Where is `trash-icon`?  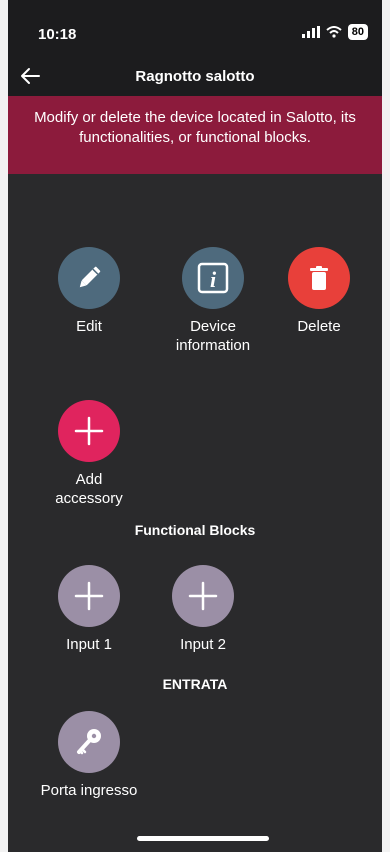 trash-icon is located at coordinates (319, 278).